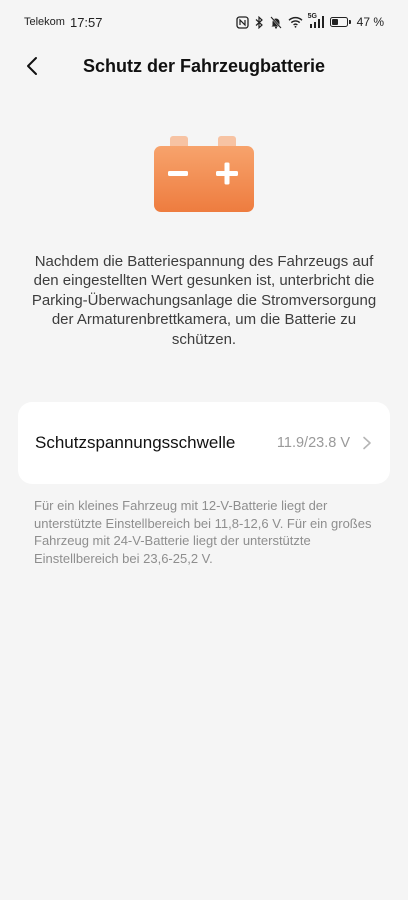 This screenshot has height=900, width=408. I want to click on wifi-icon, so click(295, 22).